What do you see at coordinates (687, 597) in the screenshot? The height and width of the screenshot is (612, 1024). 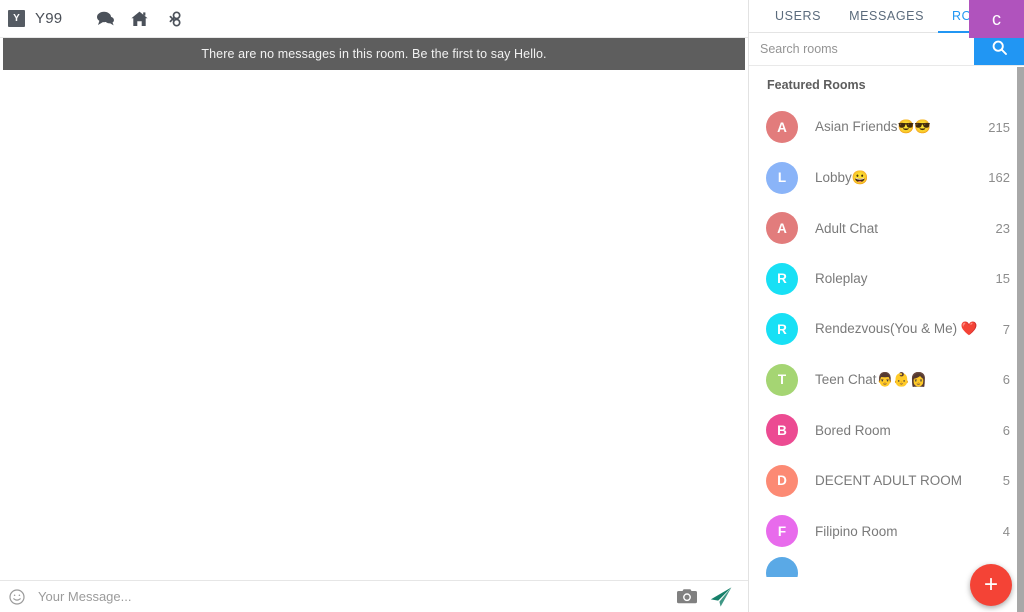 I see `camera-icon` at bounding box center [687, 597].